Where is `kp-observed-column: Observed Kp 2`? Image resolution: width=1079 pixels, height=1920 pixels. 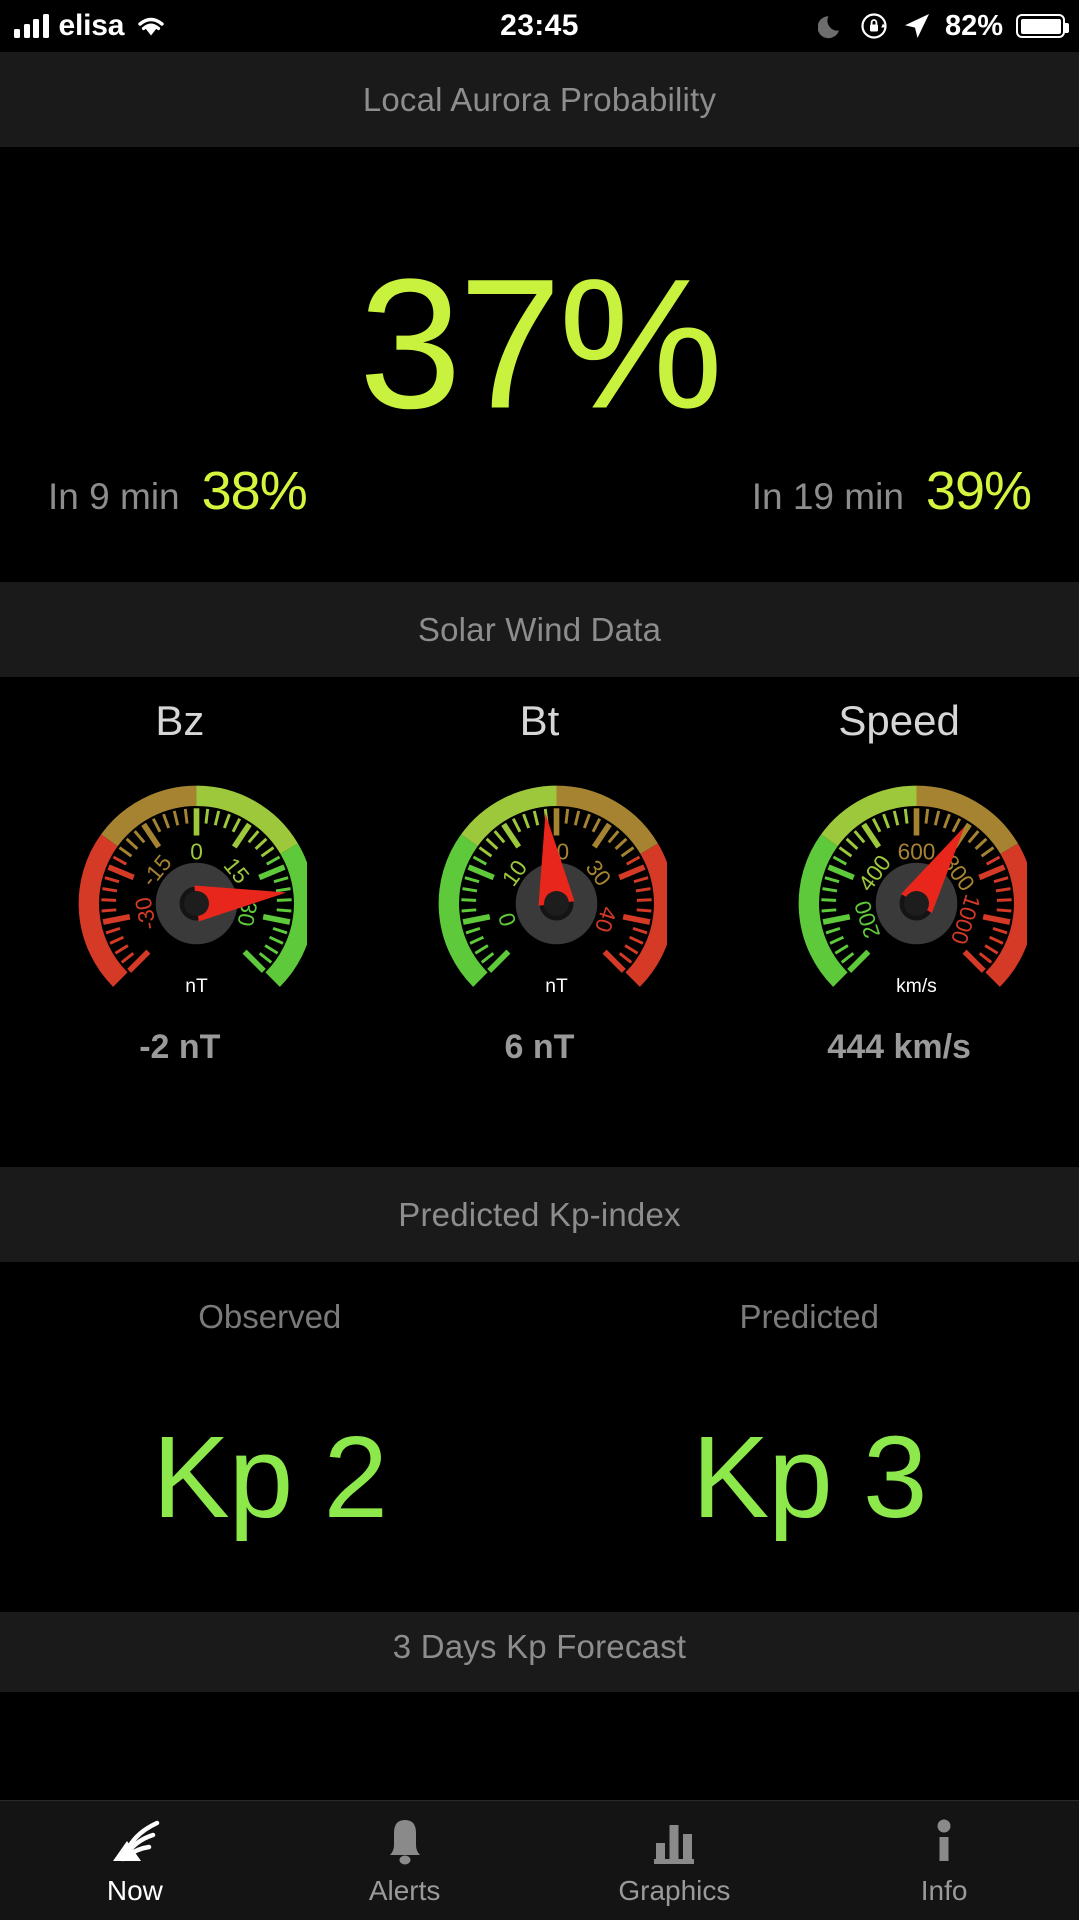
kp-observed-column: Observed Kp 2 is located at coordinates (270, 1437).